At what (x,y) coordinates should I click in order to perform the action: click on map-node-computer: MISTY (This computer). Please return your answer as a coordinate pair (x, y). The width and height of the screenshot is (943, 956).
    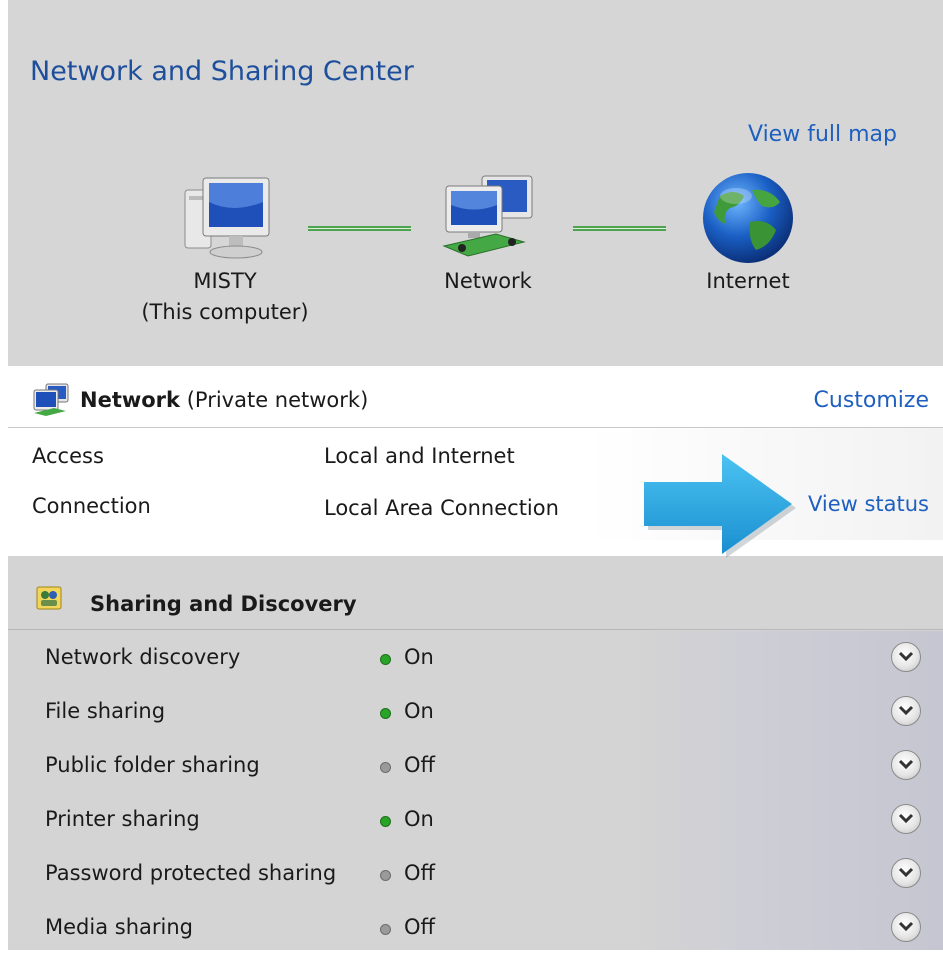
    Looking at the image, I should click on (225, 297).